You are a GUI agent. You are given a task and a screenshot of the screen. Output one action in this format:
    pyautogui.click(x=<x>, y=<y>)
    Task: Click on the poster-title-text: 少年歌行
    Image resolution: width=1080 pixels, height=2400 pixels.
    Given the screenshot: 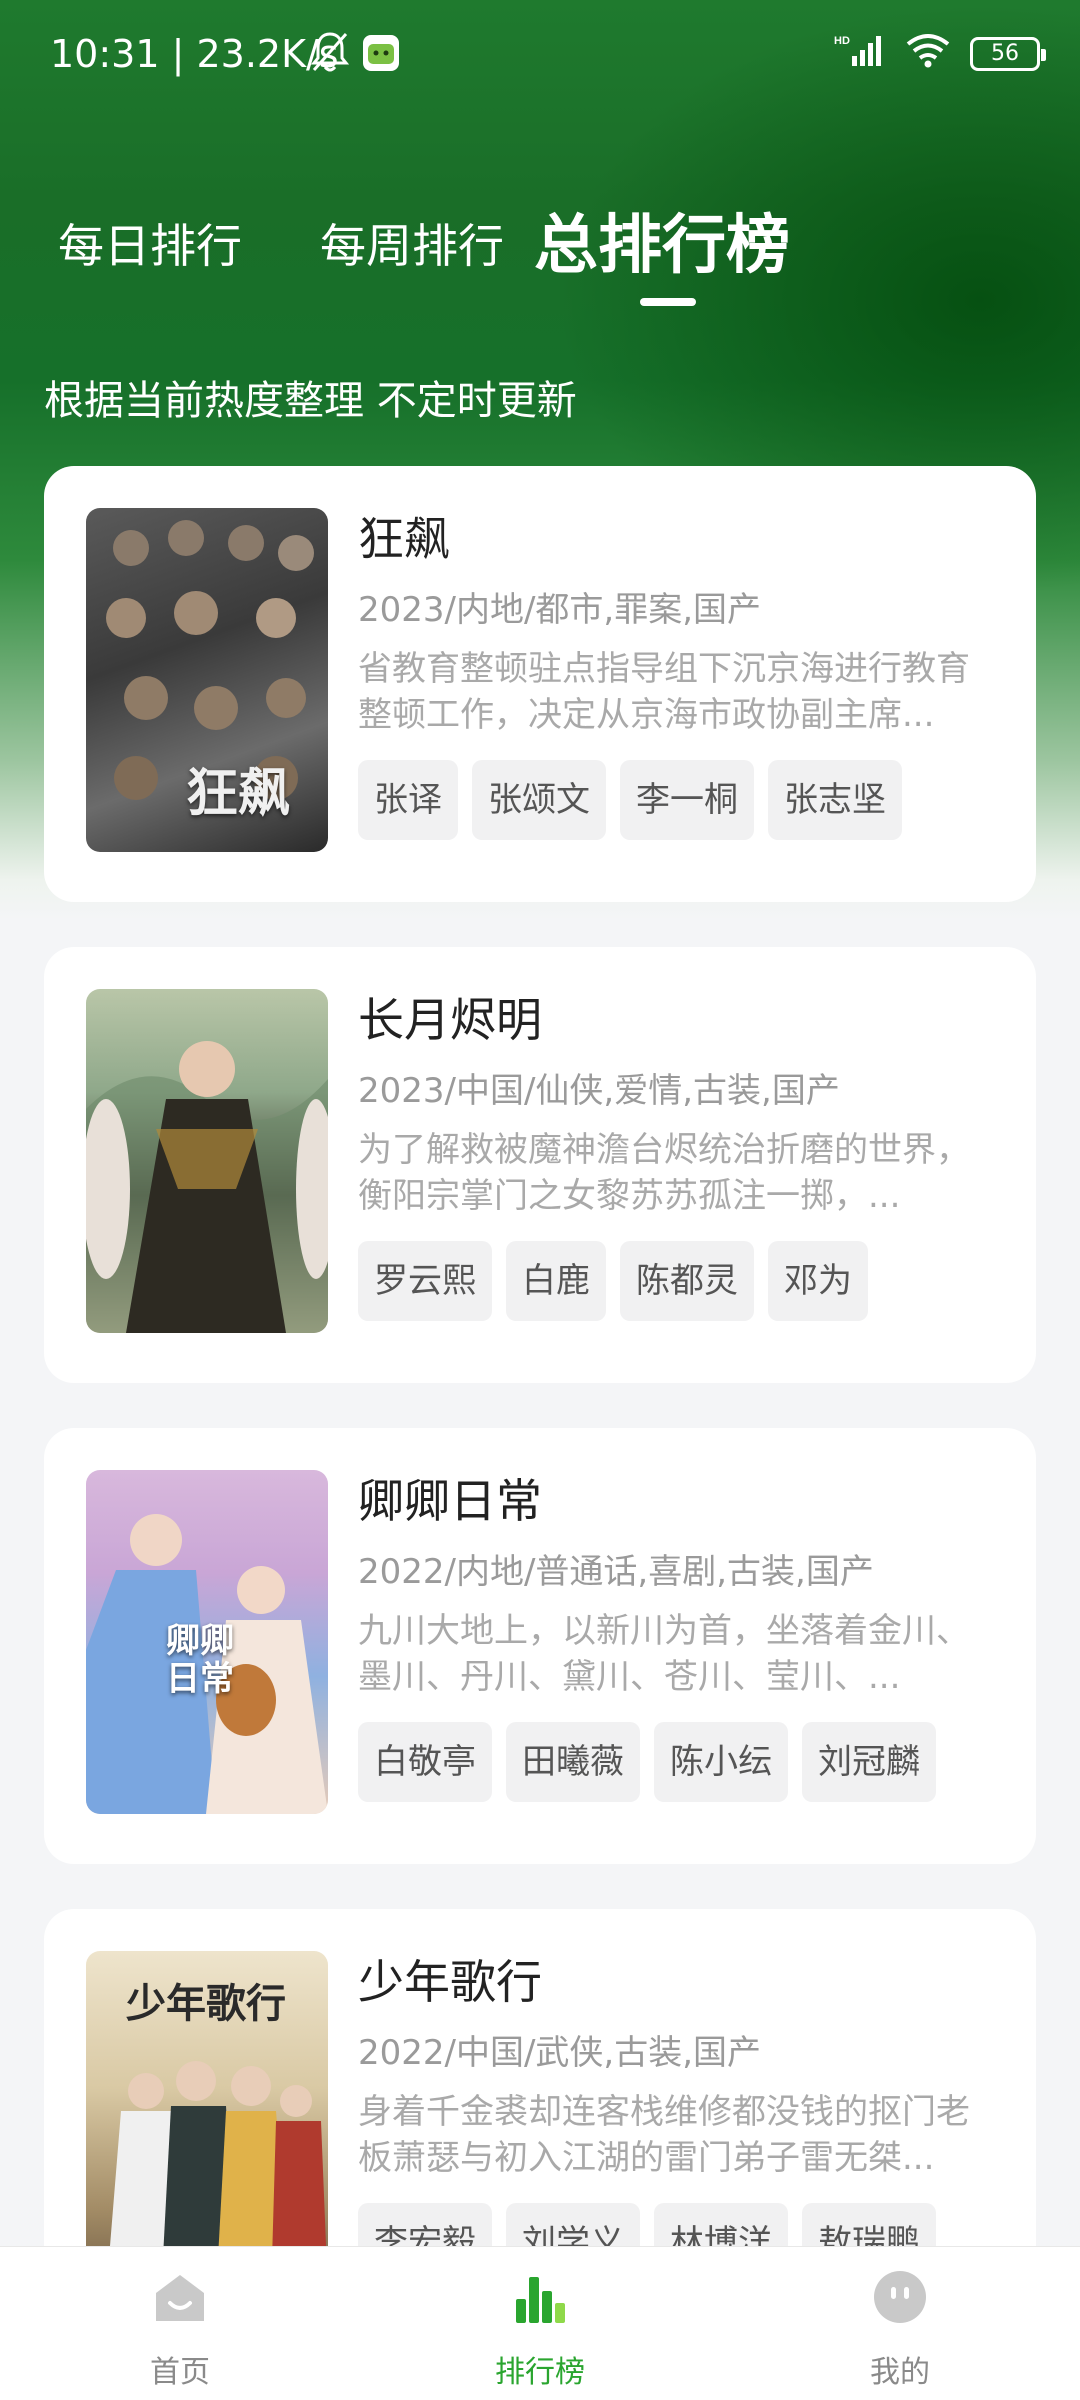 What is the action you would take?
    pyautogui.click(x=206, y=2003)
    